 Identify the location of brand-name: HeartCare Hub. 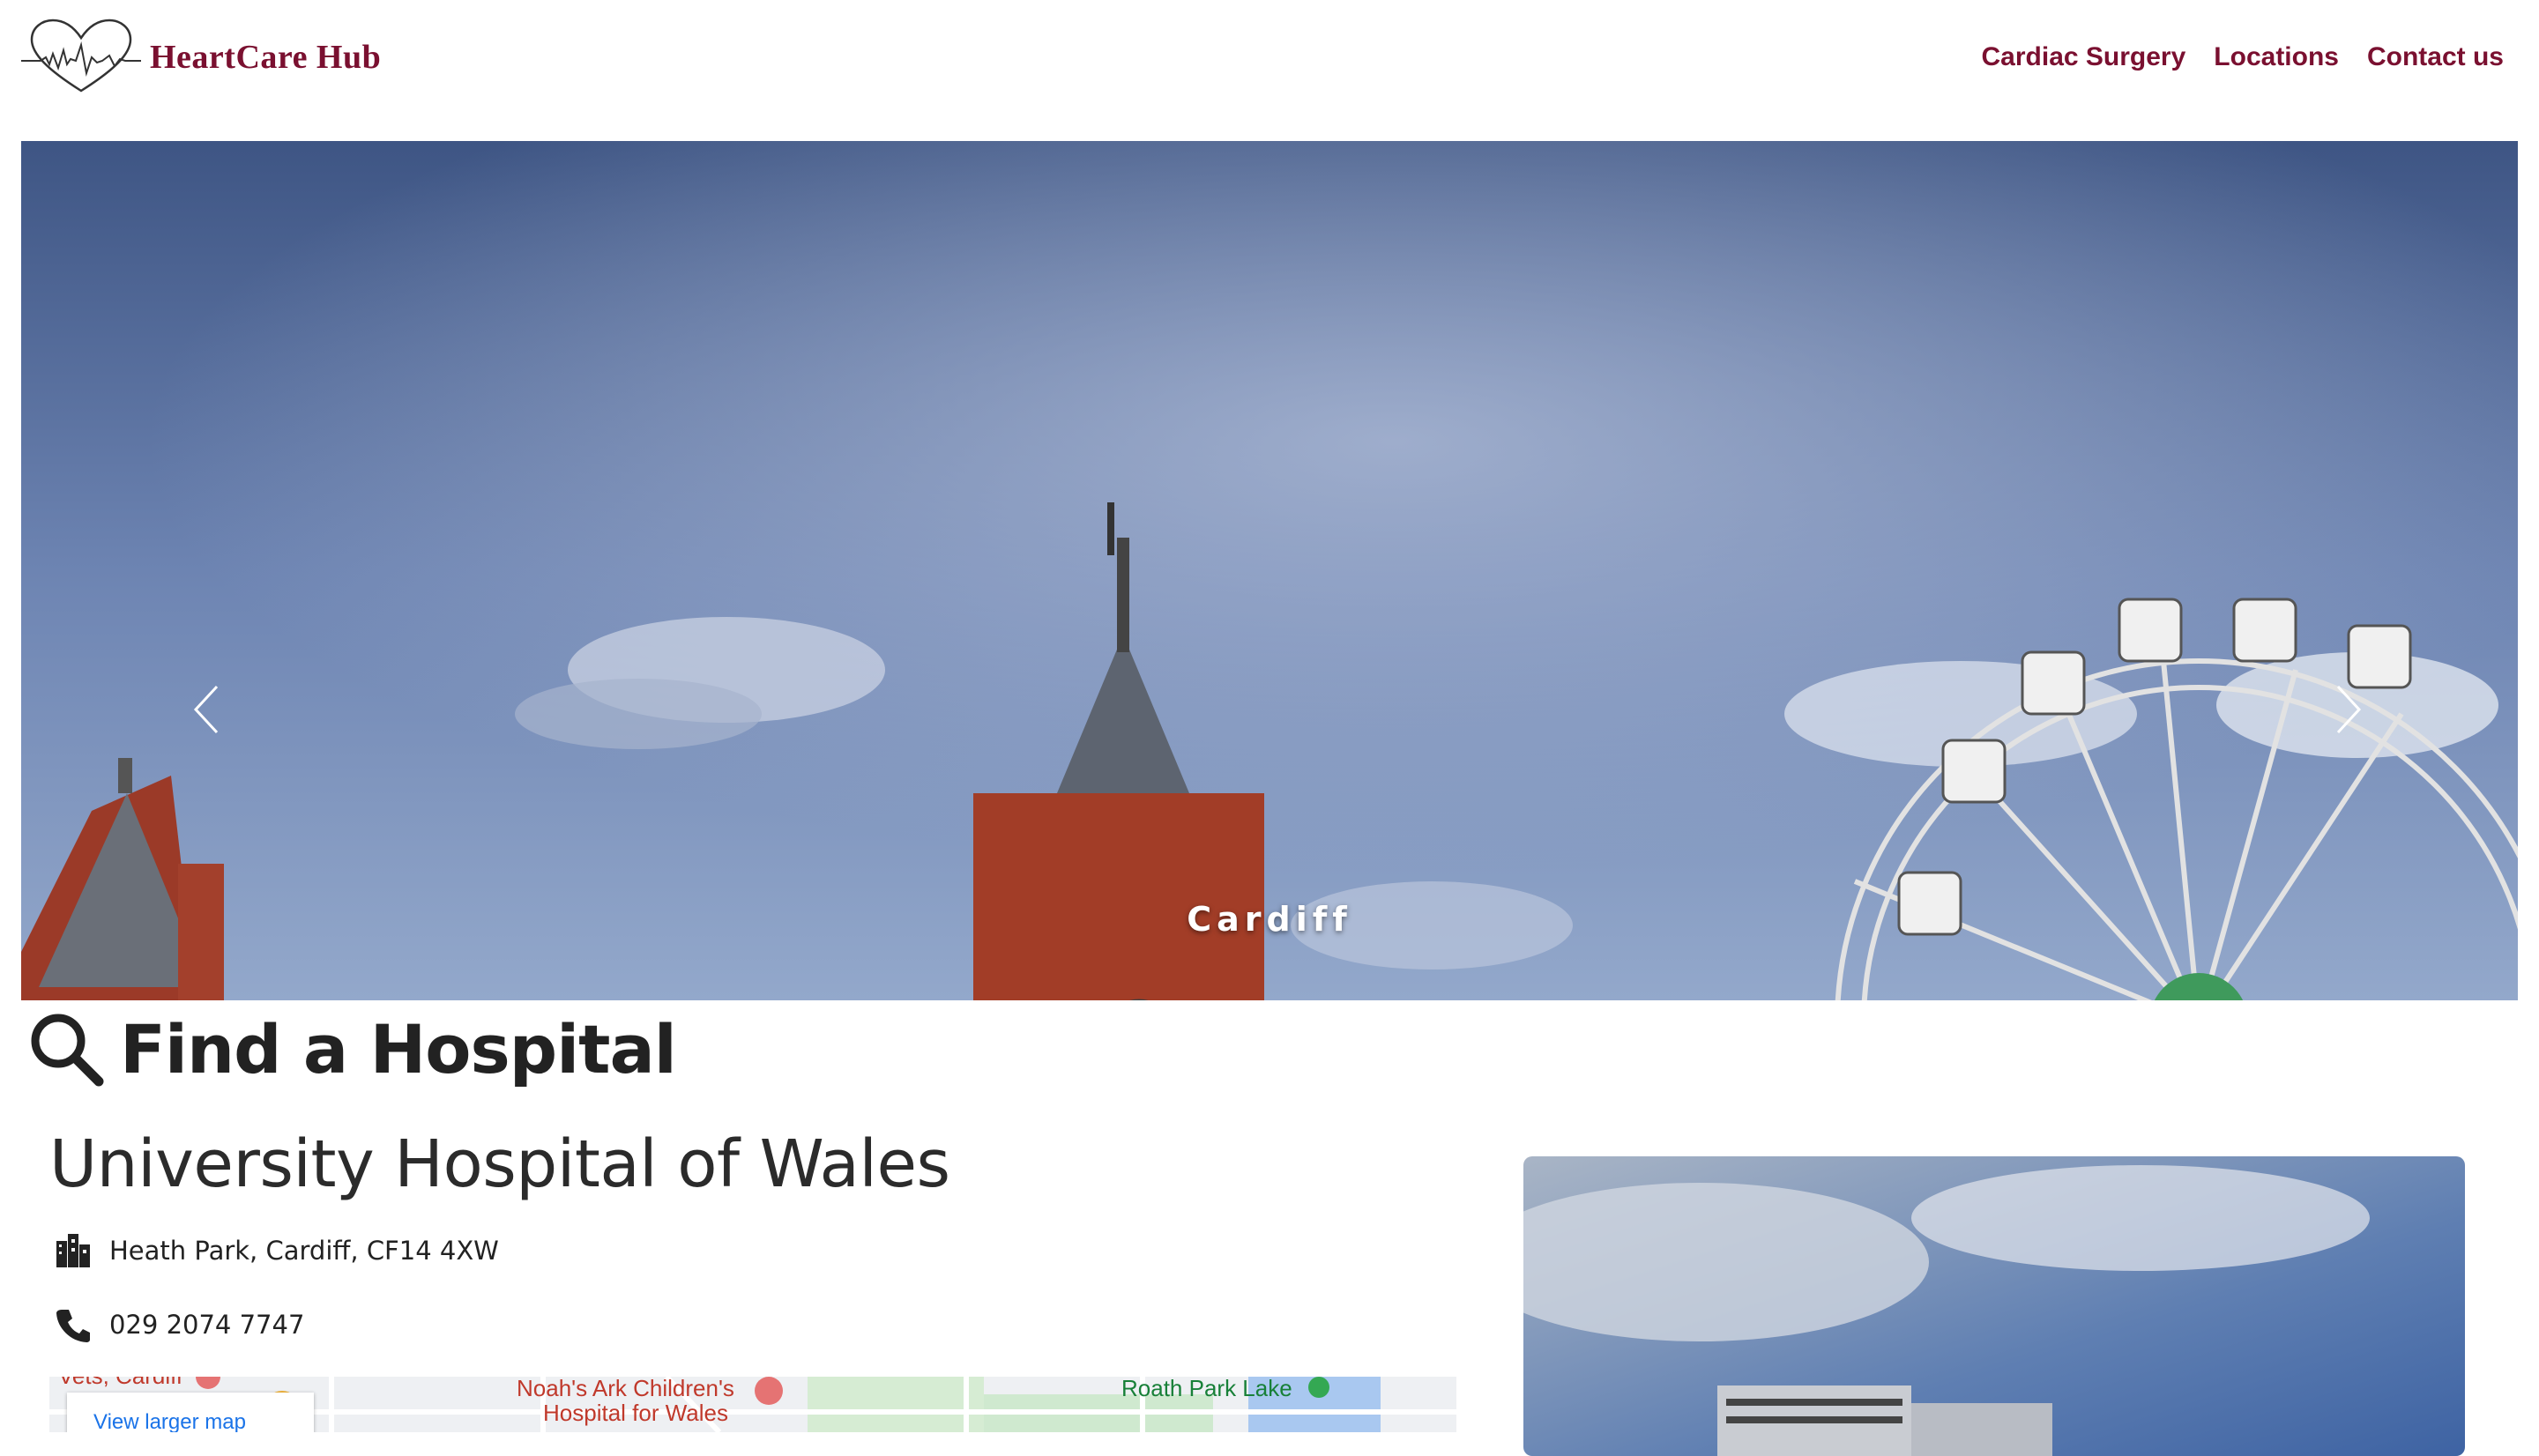
(266, 57).